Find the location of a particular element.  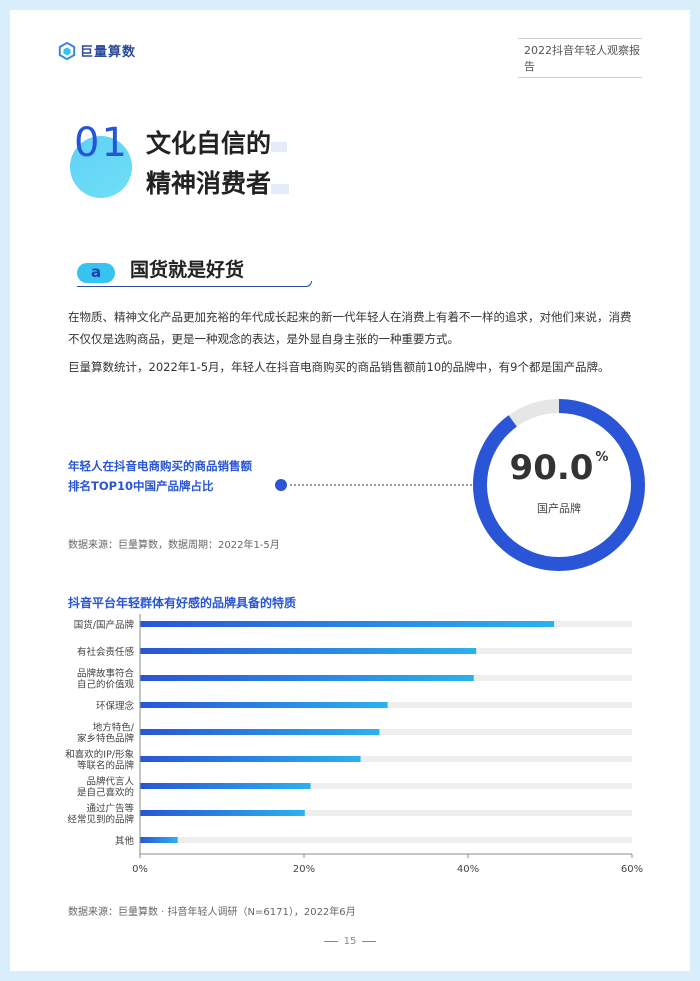

x-tick-label: 0% is located at coordinates (140, 869).